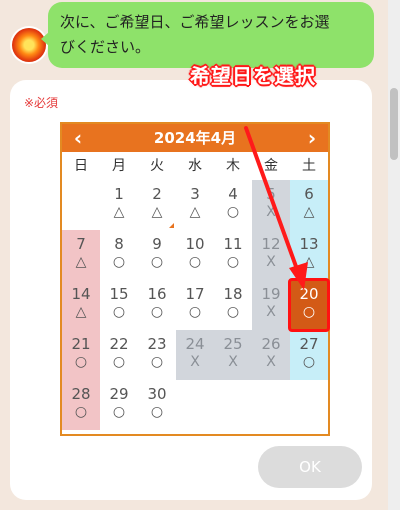  I want to click on day-cell: 29 ○, so click(119, 405).